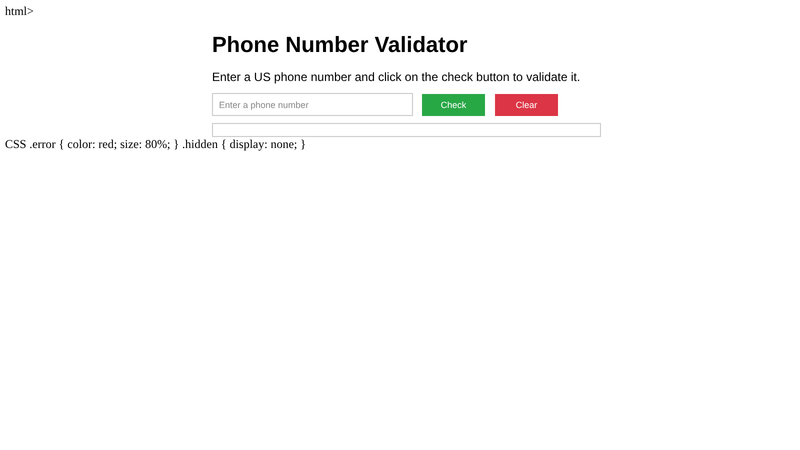 The height and width of the screenshot is (450, 800). What do you see at coordinates (312, 104) in the screenshot?
I see `phone-input-field: Enter a phone number` at bounding box center [312, 104].